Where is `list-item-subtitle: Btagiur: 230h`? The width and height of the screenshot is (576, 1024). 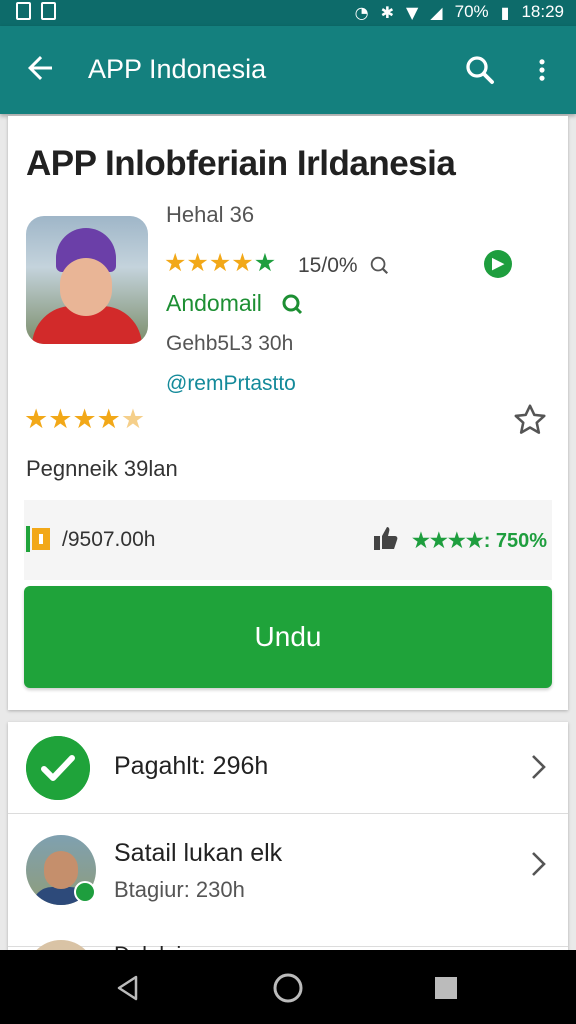
list-item-subtitle: Btagiur: 230h is located at coordinates (179, 889).